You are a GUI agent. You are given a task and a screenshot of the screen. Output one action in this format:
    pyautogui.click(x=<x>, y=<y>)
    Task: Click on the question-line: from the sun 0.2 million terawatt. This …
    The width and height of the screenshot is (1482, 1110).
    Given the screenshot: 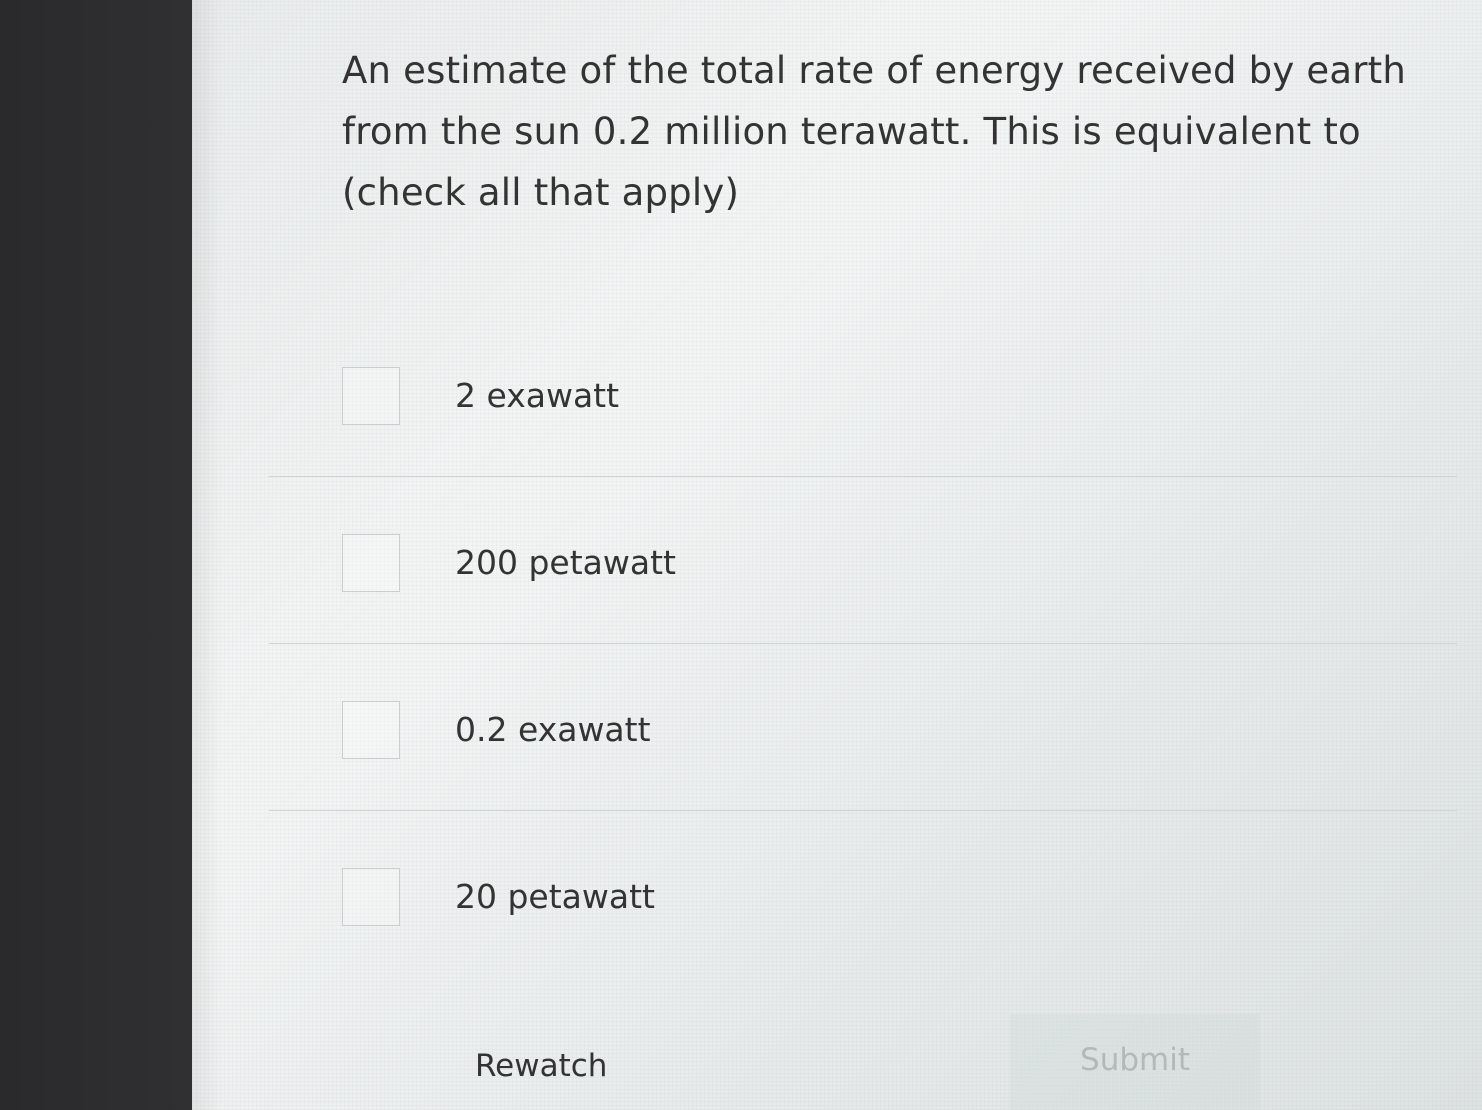 What is the action you would take?
    pyautogui.click(x=851, y=131)
    